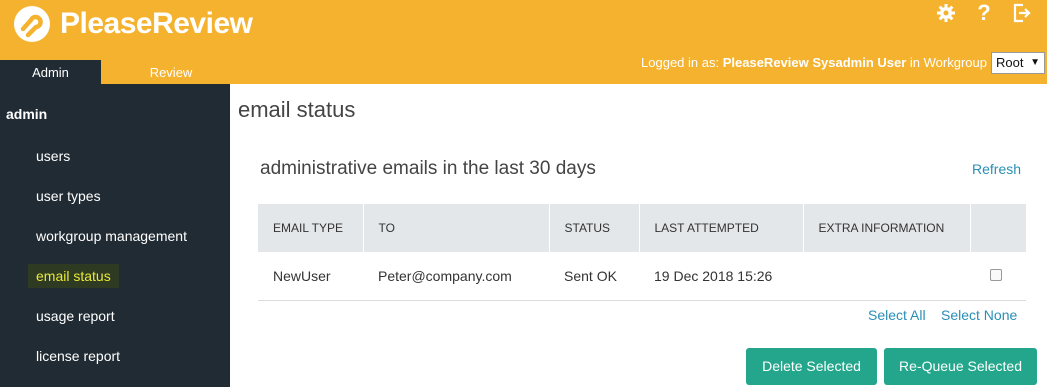 This screenshot has width=1047, height=387. I want to click on cell-select, so click(998, 276).